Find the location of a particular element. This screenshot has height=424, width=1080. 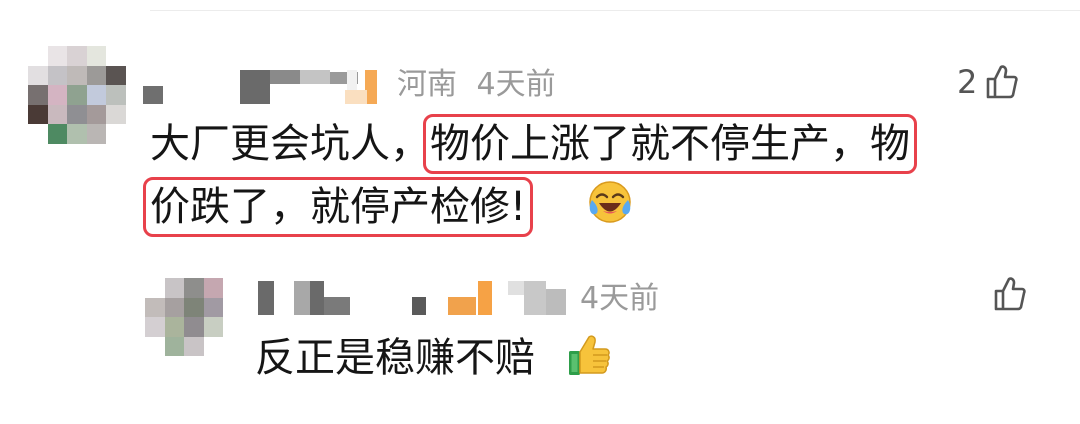

top-divider is located at coordinates (615, 10).